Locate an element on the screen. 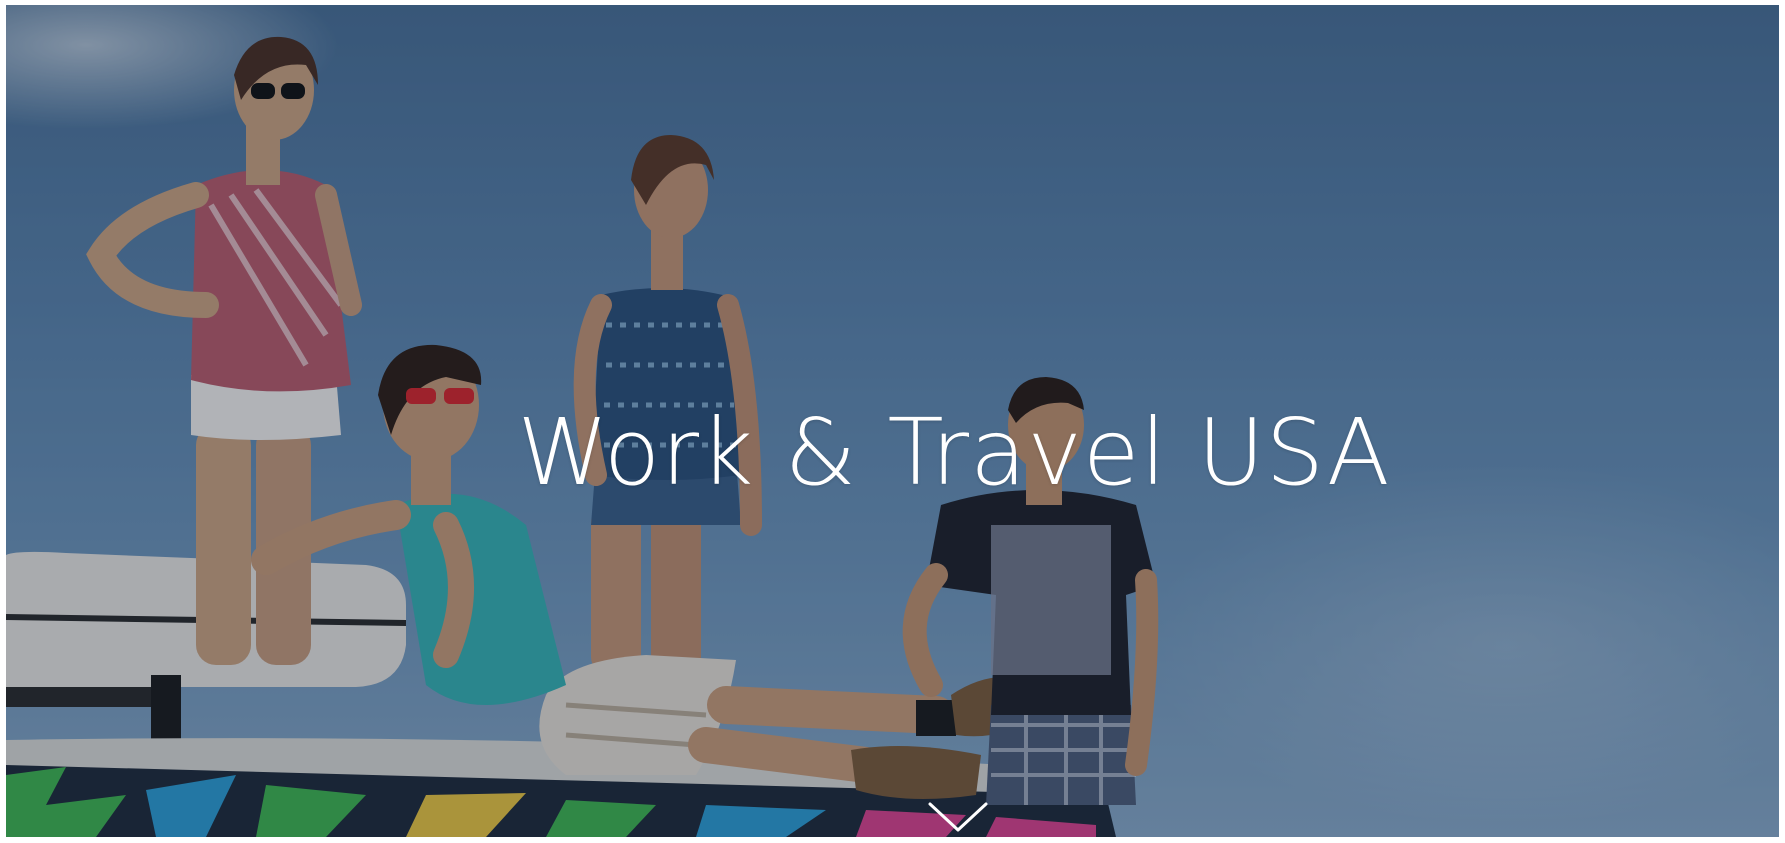  hero-title: Work & Travel USA is located at coordinates (954, 452).